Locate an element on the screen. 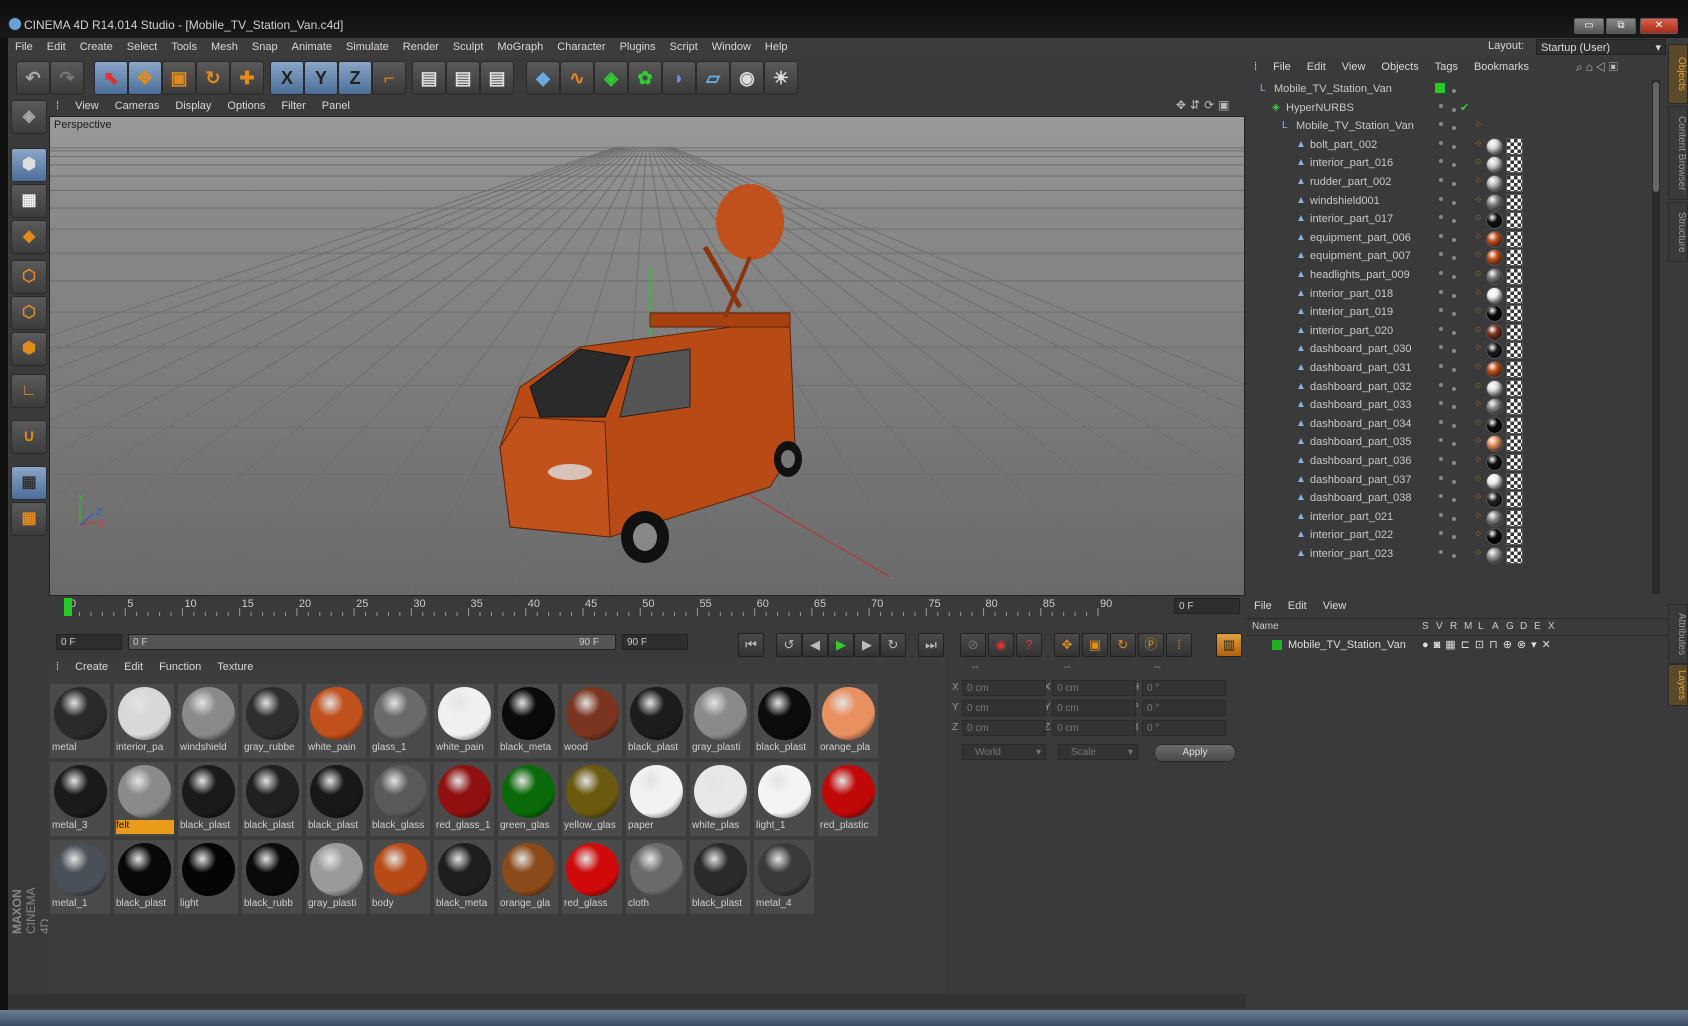 The height and width of the screenshot is (1026, 1688). layer-column-e: E is located at coordinates (1537, 626).